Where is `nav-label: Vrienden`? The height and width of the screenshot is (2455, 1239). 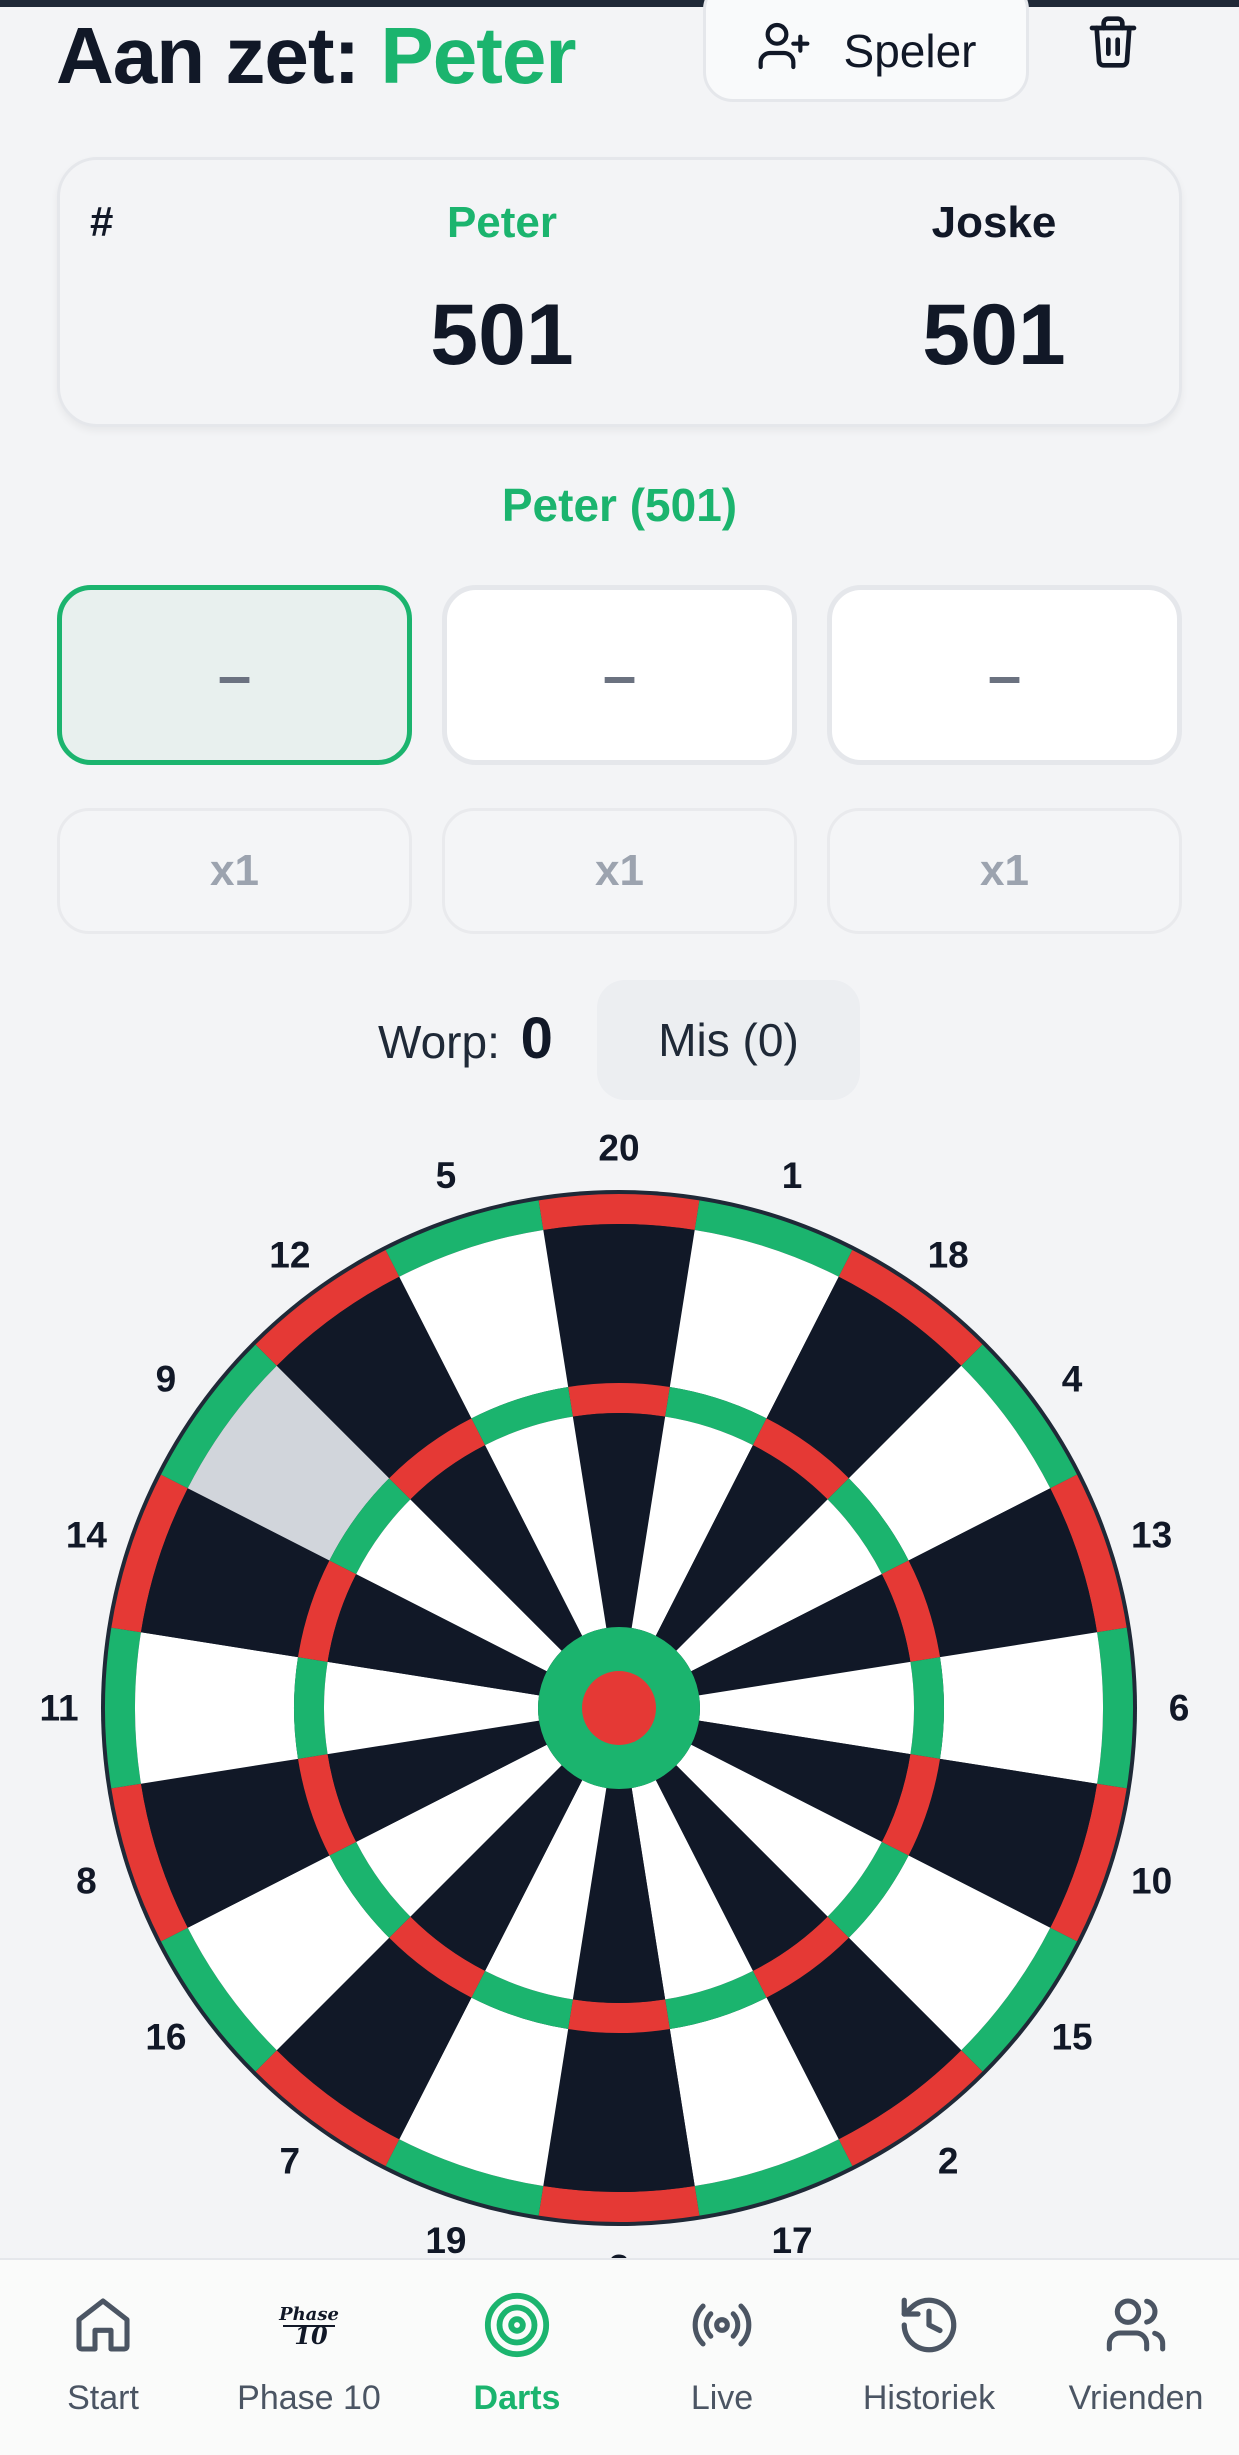
nav-label: Vrienden is located at coordinates (1136, 2398).